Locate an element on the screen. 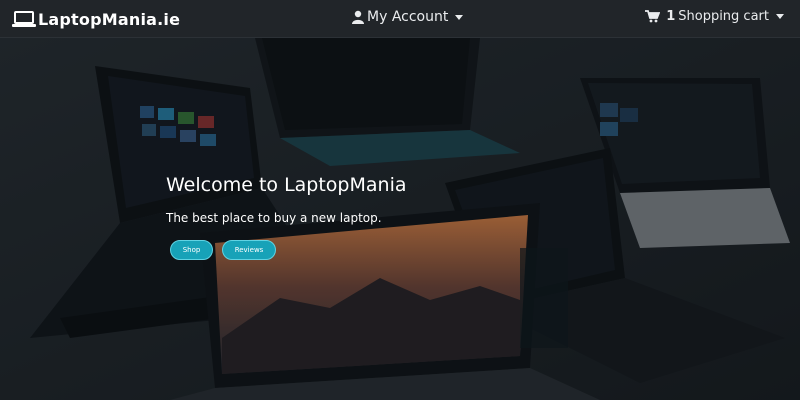  shopping-cart-dropdown: 1 Shopping cart is located at coordinates (714, 16).